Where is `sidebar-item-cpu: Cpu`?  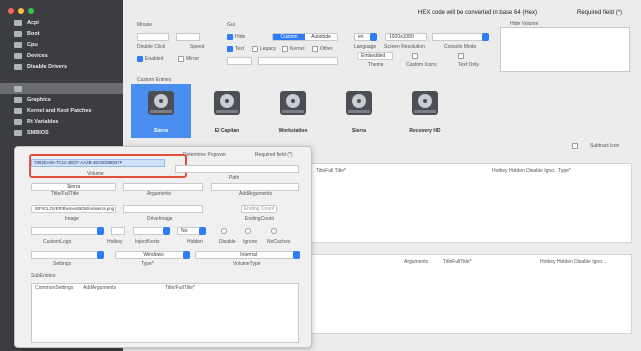
sidebar-item-cpu: Cpu is located at coordinates (61, 44).